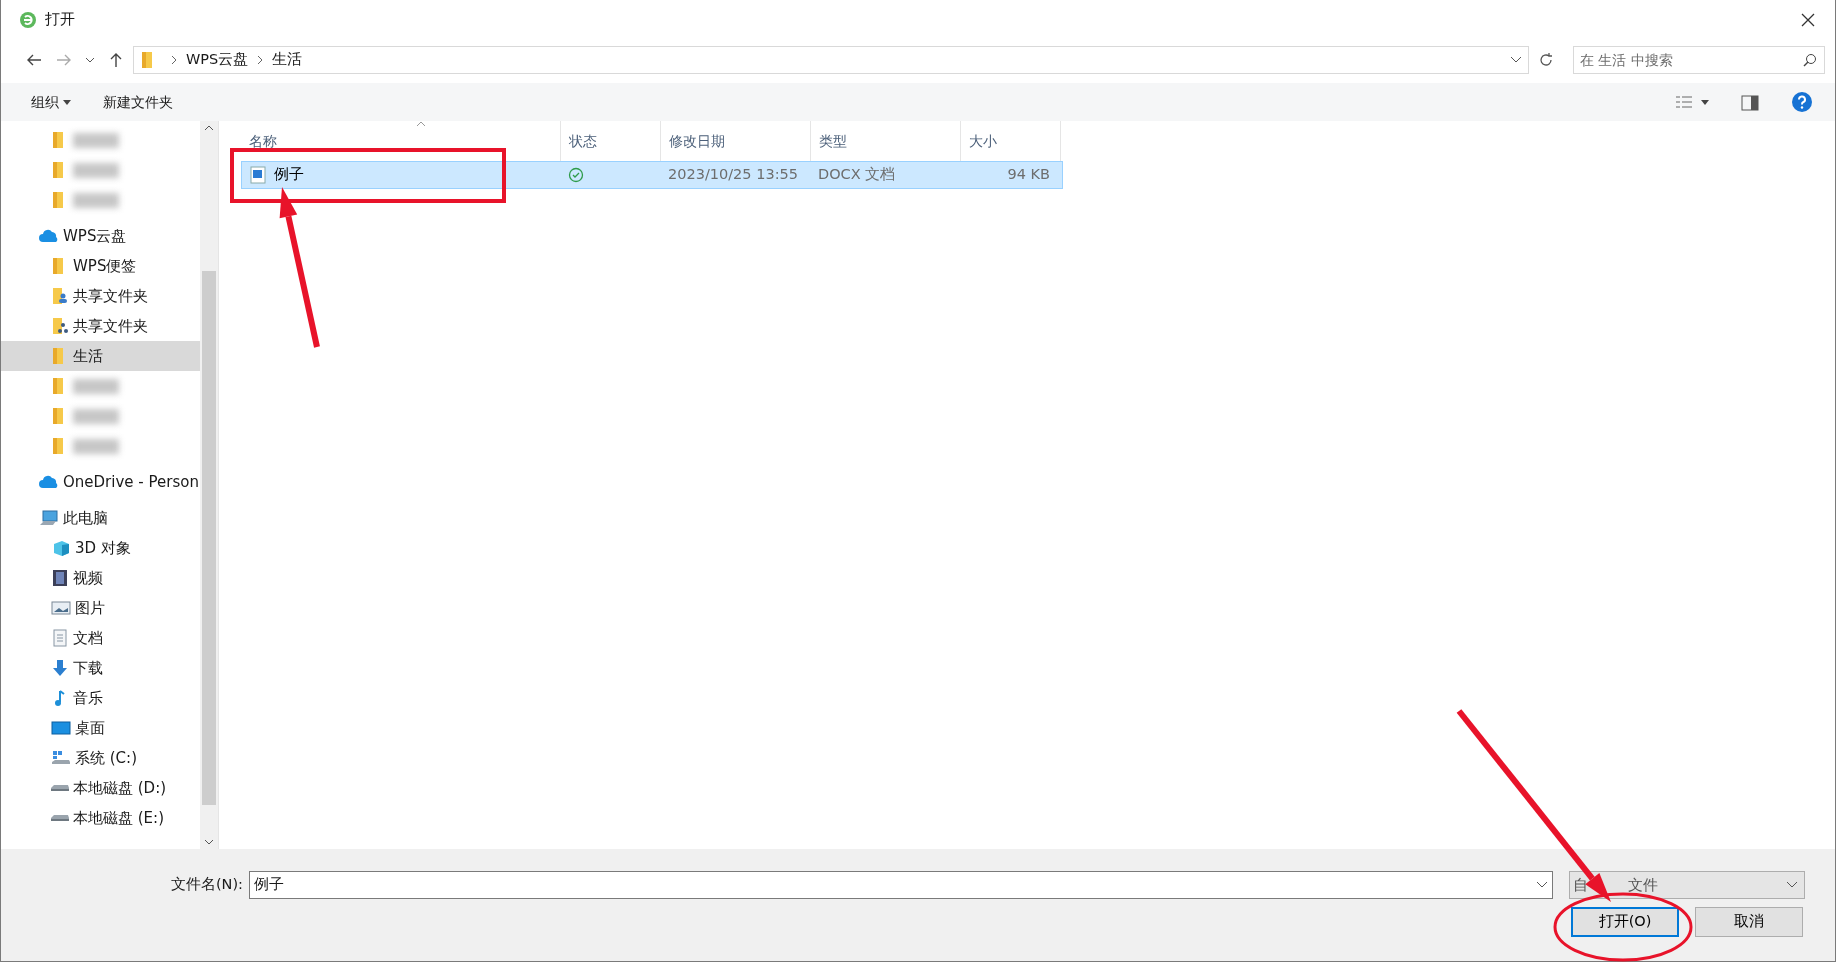  What do you see at coordinates (652, 175) in the screenshot?
I see `file-row: 例子 2023/10/25 13:55 DOCX 文档 94 KB` at bounding box center [652, 175].